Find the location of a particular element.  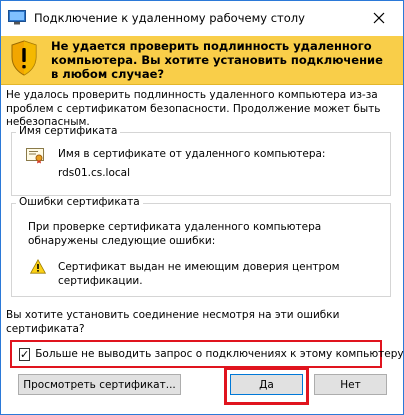

yes-button: Да is located at coordinates (266, 384).